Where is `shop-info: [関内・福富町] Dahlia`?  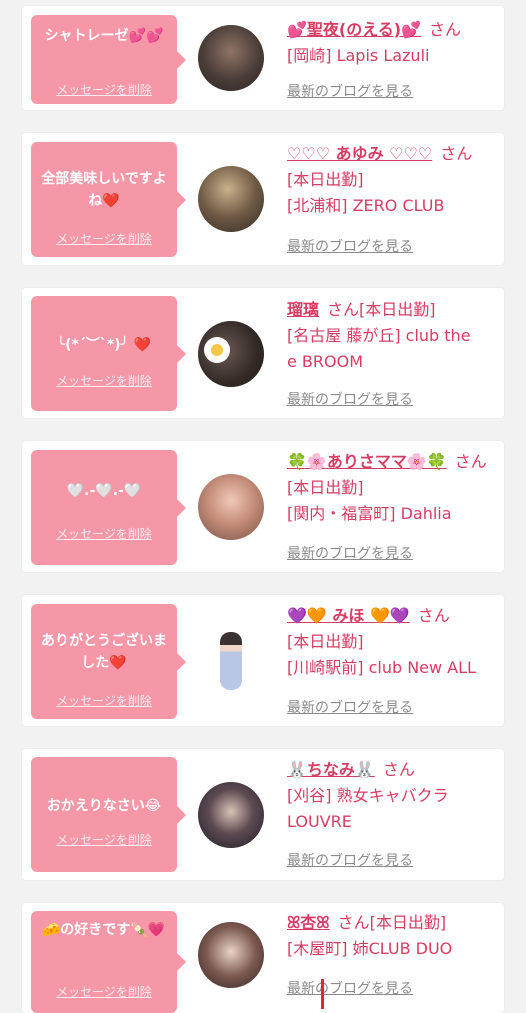
shop-info: [関内・福富町] Dahlia is located at coordinates (369, 513).